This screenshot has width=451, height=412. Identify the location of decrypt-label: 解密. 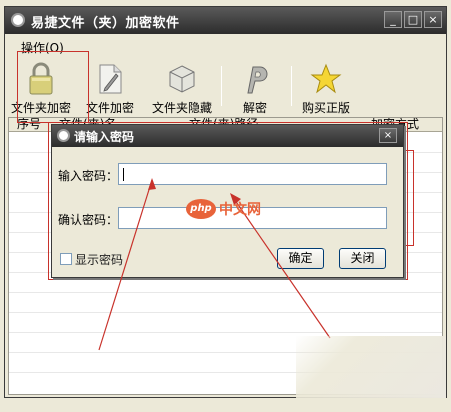
(254, 108).